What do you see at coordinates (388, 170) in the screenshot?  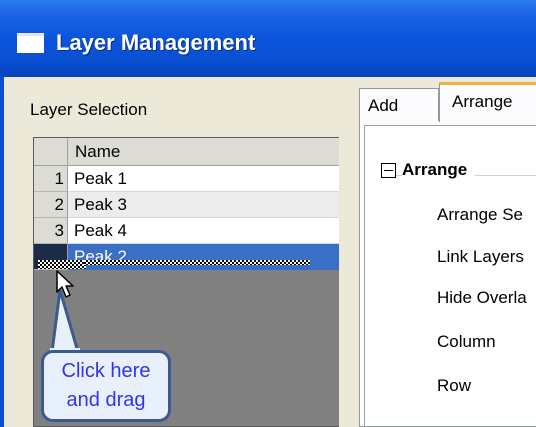 I see `collapse-icon` at bounding box center [388, 170].